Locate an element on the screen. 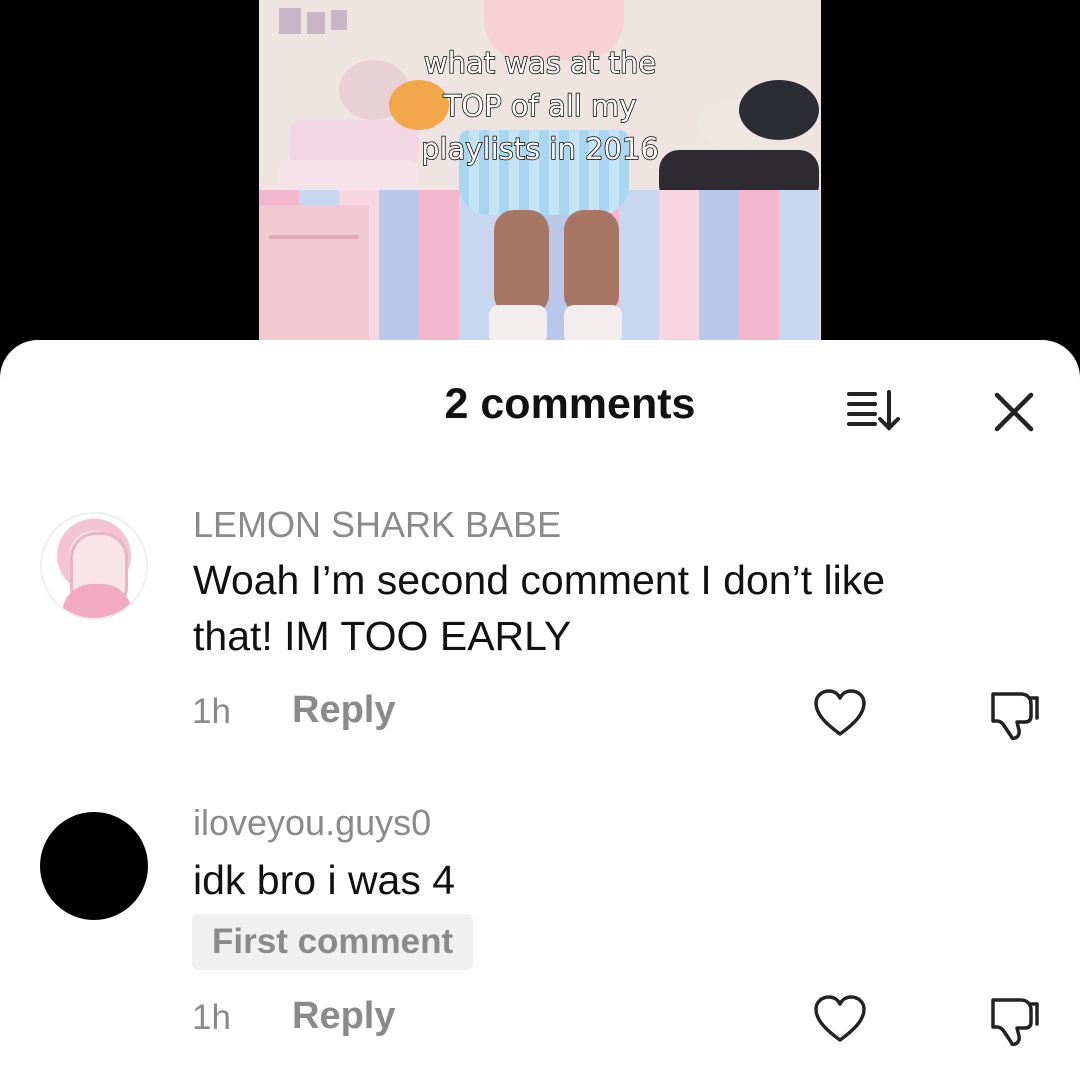  dresser is located at coordinates (314, 275).